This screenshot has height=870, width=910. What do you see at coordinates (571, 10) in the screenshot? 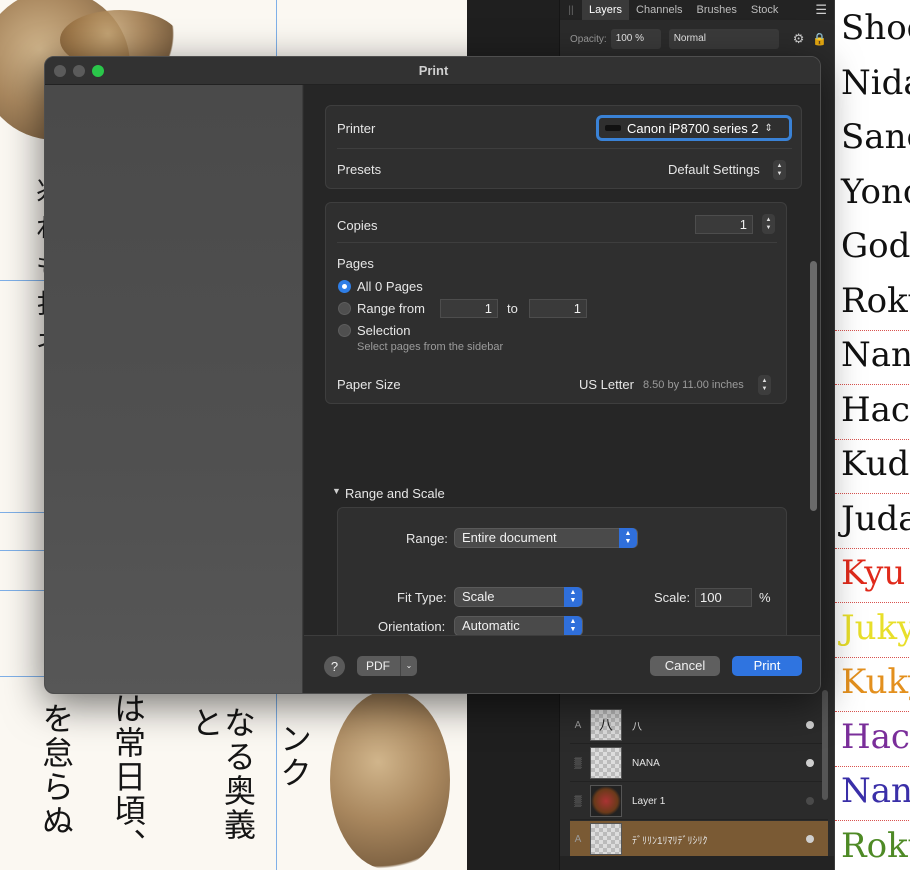
I see `grip-icon: ||` at bounding box center [571, 10].